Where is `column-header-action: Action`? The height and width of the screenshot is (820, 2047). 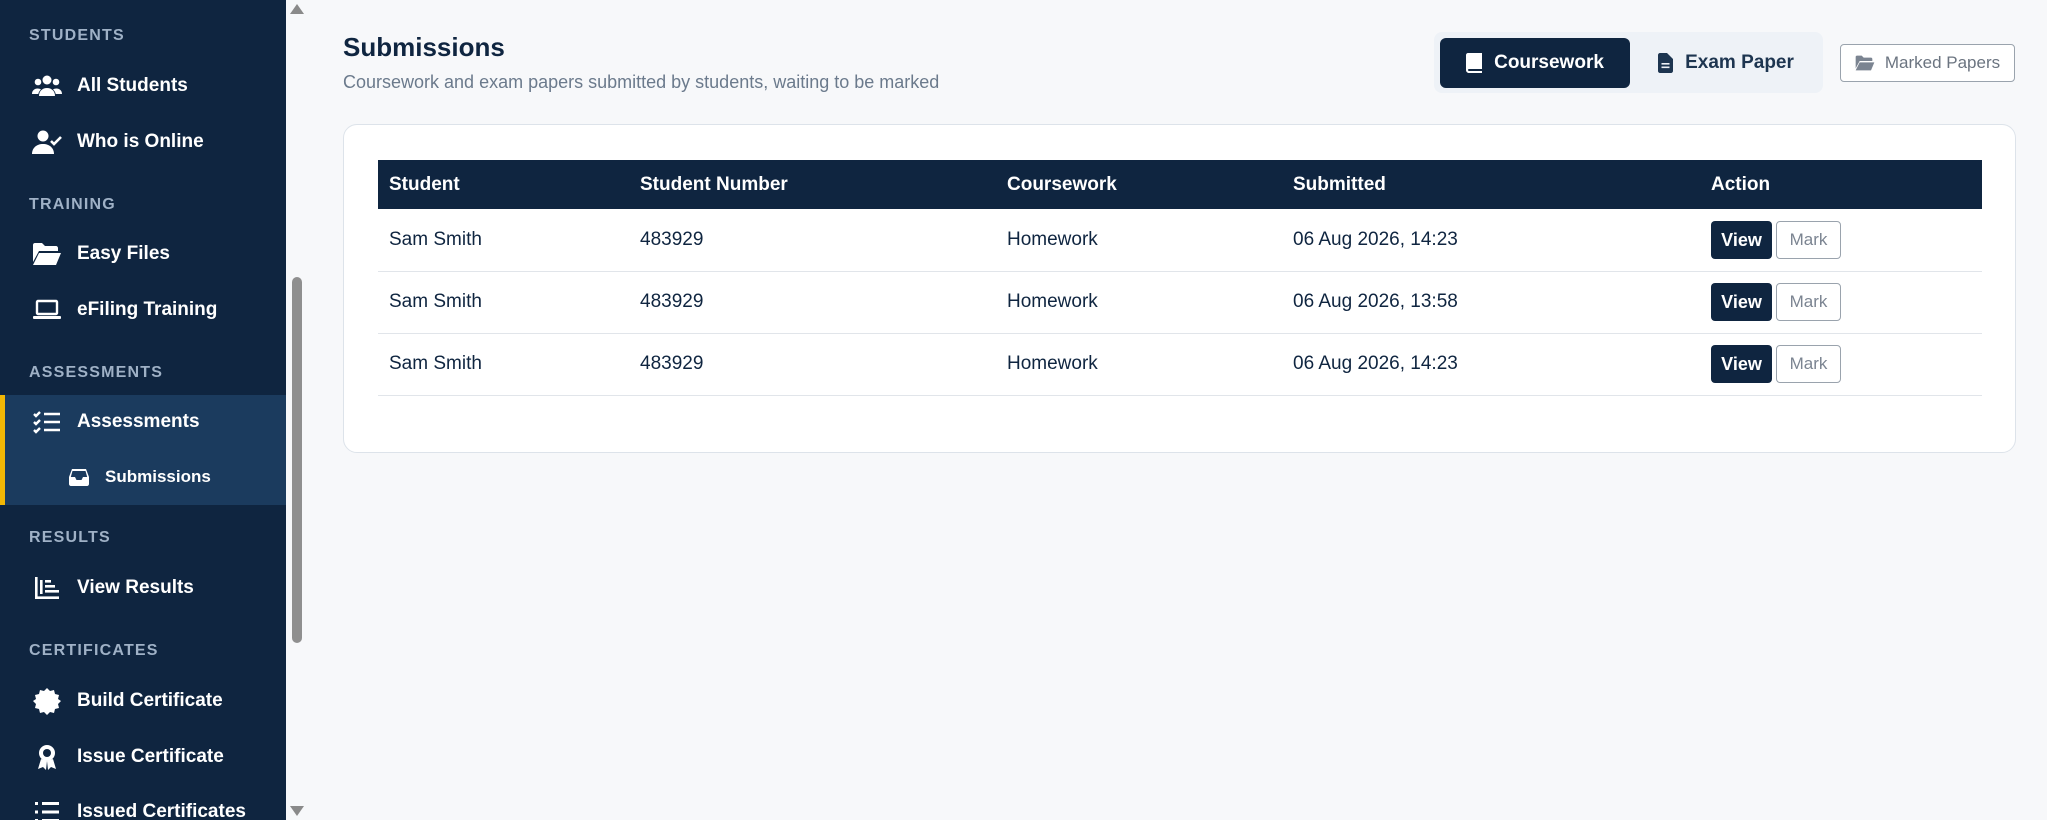 column-header-action: Action is located at coordinates (1741, 184).